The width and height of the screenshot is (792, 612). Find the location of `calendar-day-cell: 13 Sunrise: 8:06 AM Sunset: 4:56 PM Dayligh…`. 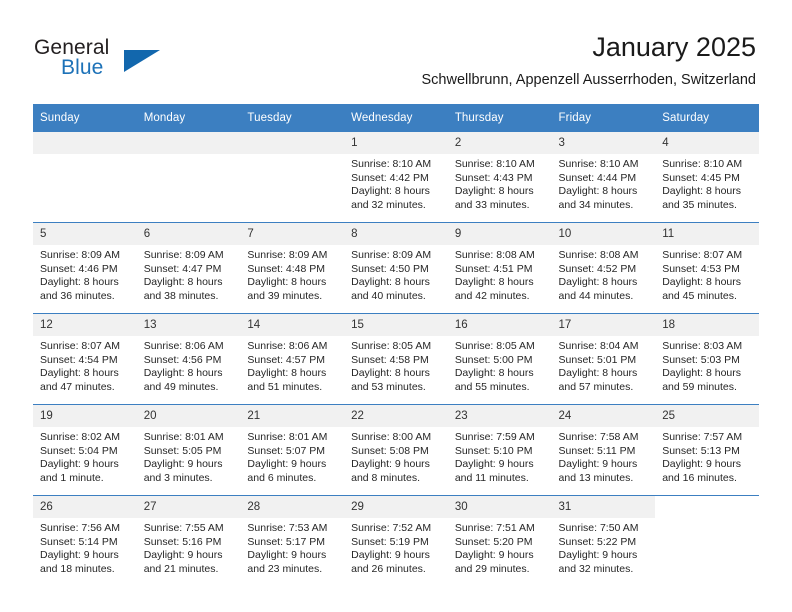

calendar-day-cell: 13 Sunrise: 8:06 AM Sunset: 4:56 PM Dayligh… is located at coordinates (188, 359).